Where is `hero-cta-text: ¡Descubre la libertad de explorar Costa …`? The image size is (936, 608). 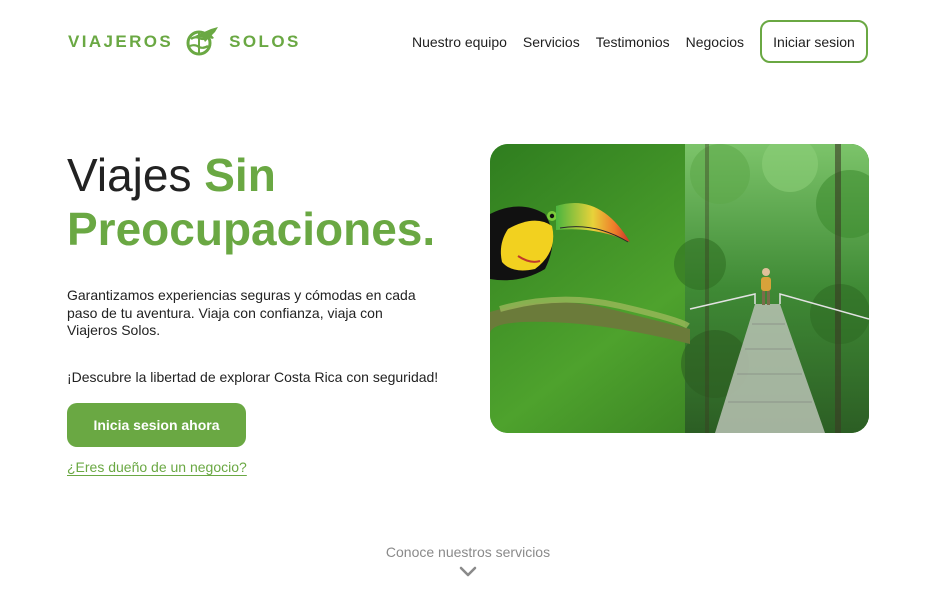 hero-cta-text: ¡Descubre la libertad de explorar Costa … is located at coordinates (253, 377).